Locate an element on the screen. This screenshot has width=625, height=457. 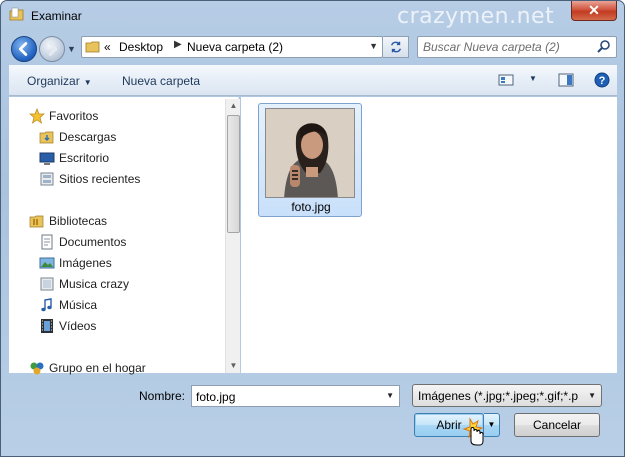
file-type-select: Imágenes (*.jpg;*.jpeg;*.gif;*.pr ▼ is located at coordinates (507, 395).